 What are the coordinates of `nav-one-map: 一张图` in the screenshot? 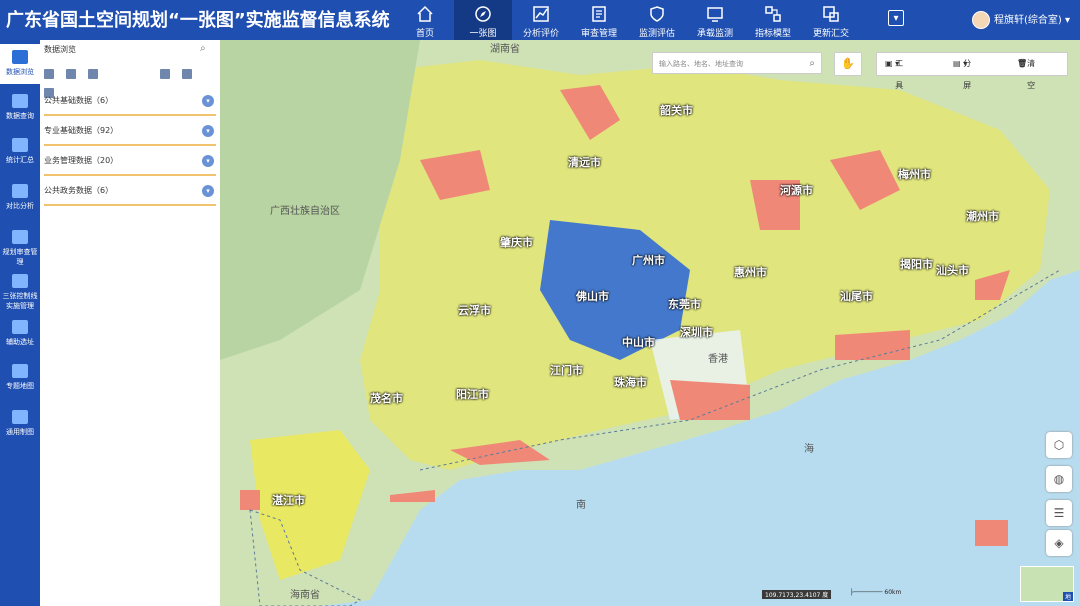 It's located at (483, 20).